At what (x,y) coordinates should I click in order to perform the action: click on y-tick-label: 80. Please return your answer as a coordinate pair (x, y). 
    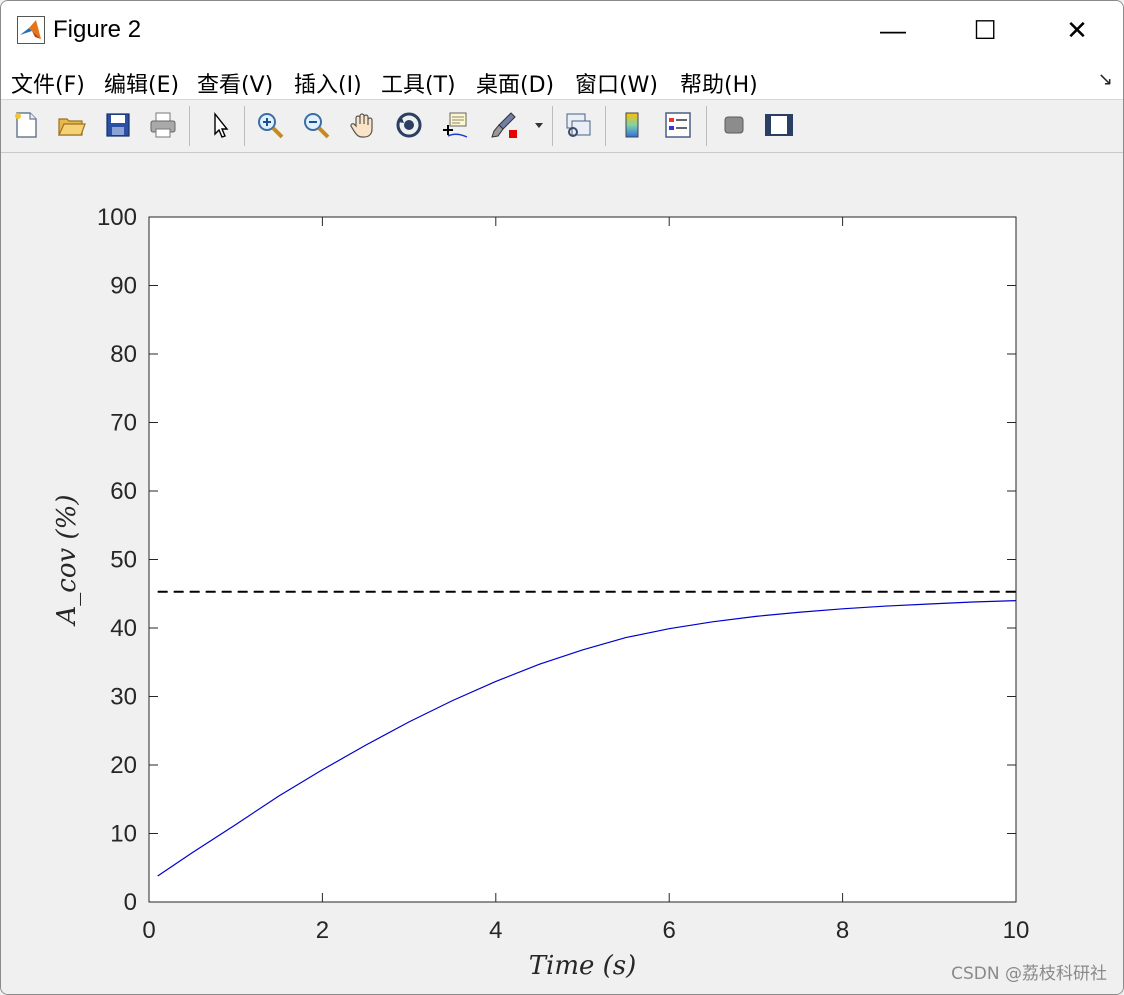
    Looking at the image, I should click on (123, 354).